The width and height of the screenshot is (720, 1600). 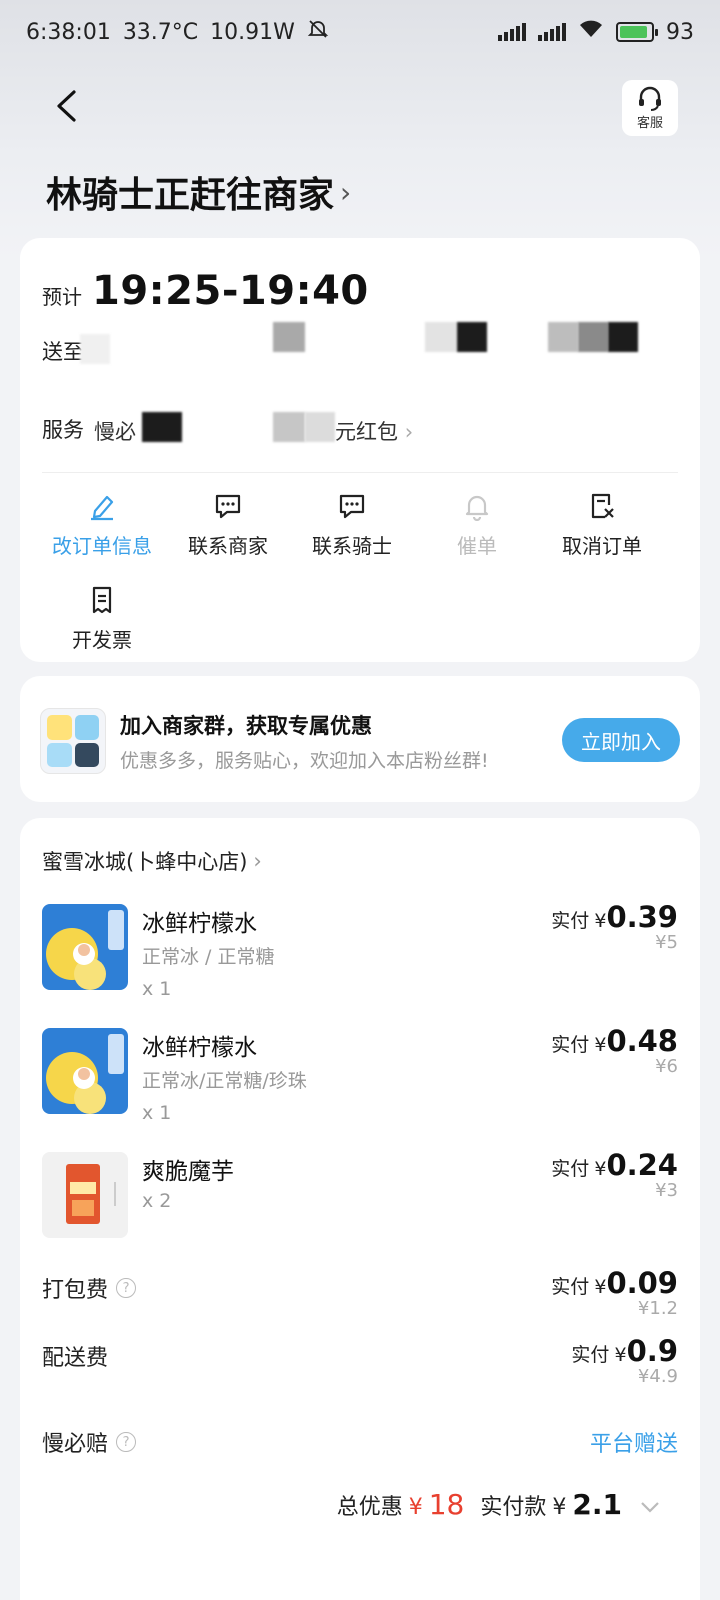 I want to click on discount-value: 18, so click(x=446, y=1504).